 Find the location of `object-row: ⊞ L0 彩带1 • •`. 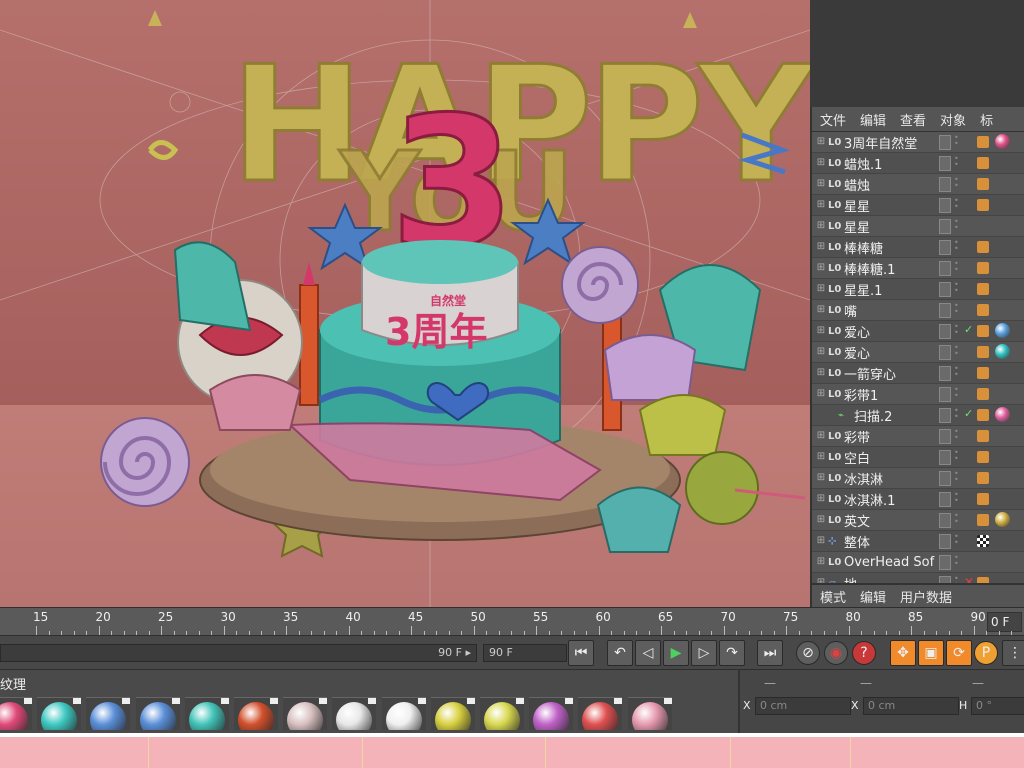

object-row: ⊞ L0 彩带1 • • is located at coordinates (918, 394).